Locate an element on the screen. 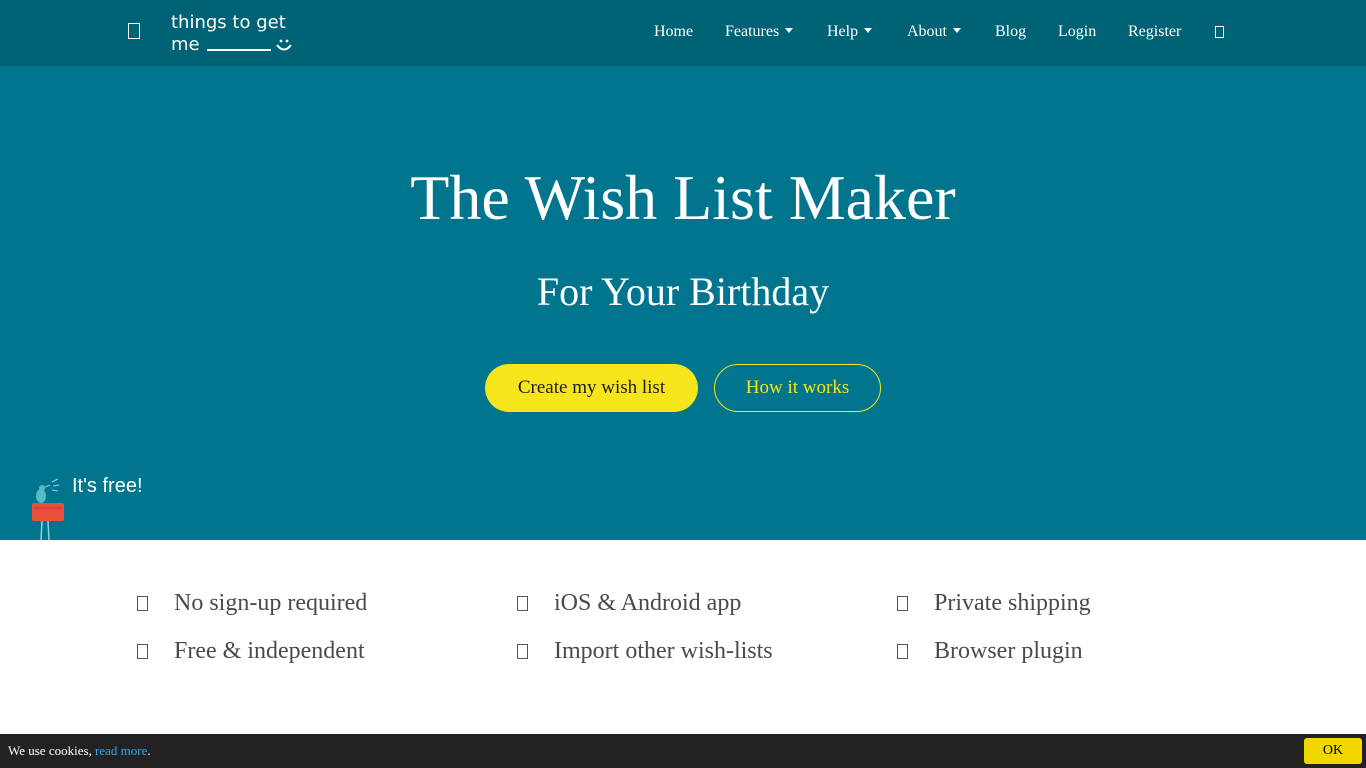  cookie-read-more-link: read more is located at coordinates (121, 750).